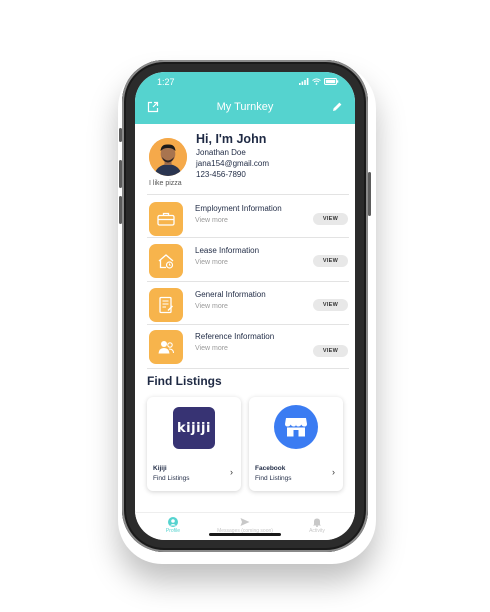  I want to click on kijiji-logo: kijiji, so click(194, 428).